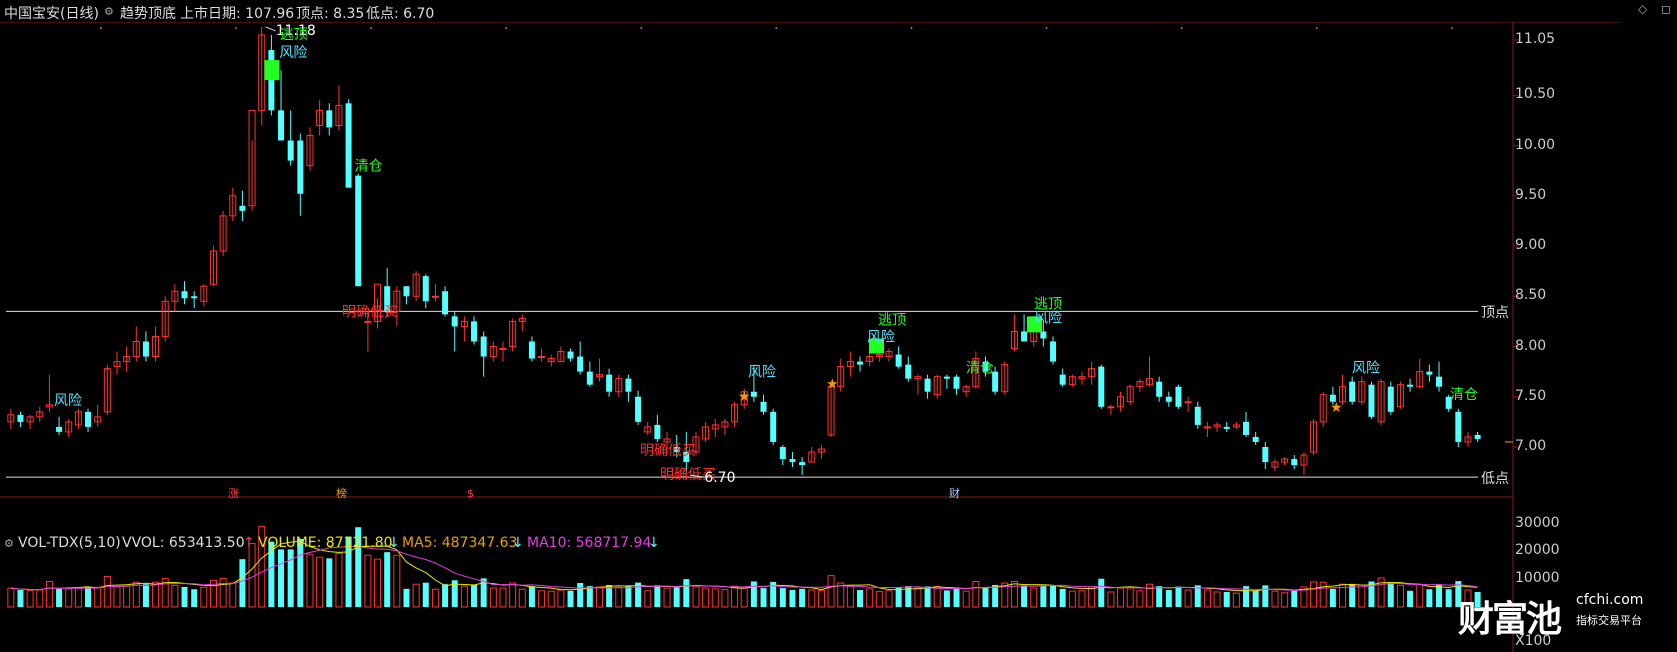 The height and width of the screenshot is (652, 1677). Describe the element at coordinates (69, 543) in the screenshot. I see `vol-indicator-name: VOL-TDX(5,10)` at that location.